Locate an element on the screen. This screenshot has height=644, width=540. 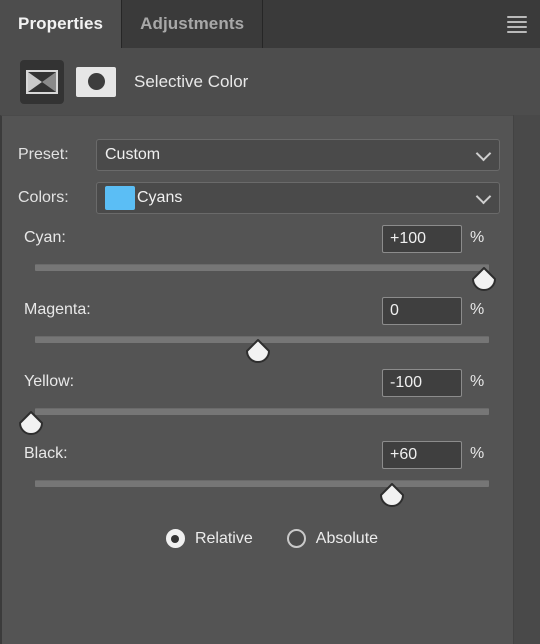
black-slider-thumb is located at coordinates (392, 495).